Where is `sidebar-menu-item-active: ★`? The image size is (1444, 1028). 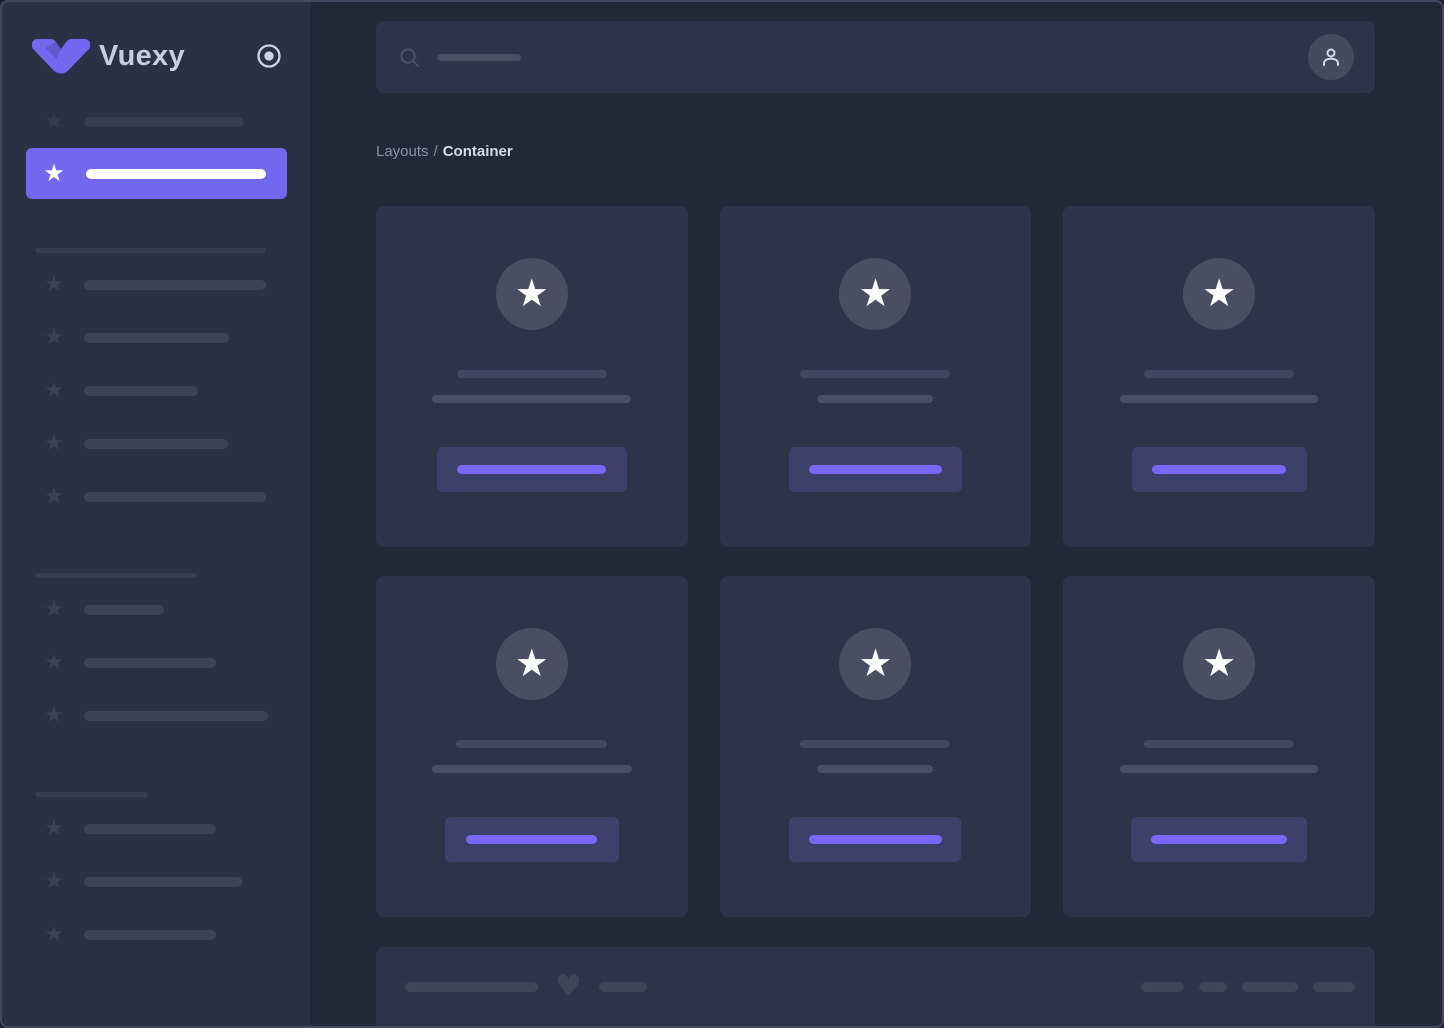 sidebar-menu-item-active: ★ is located at coordinates (156, 173).